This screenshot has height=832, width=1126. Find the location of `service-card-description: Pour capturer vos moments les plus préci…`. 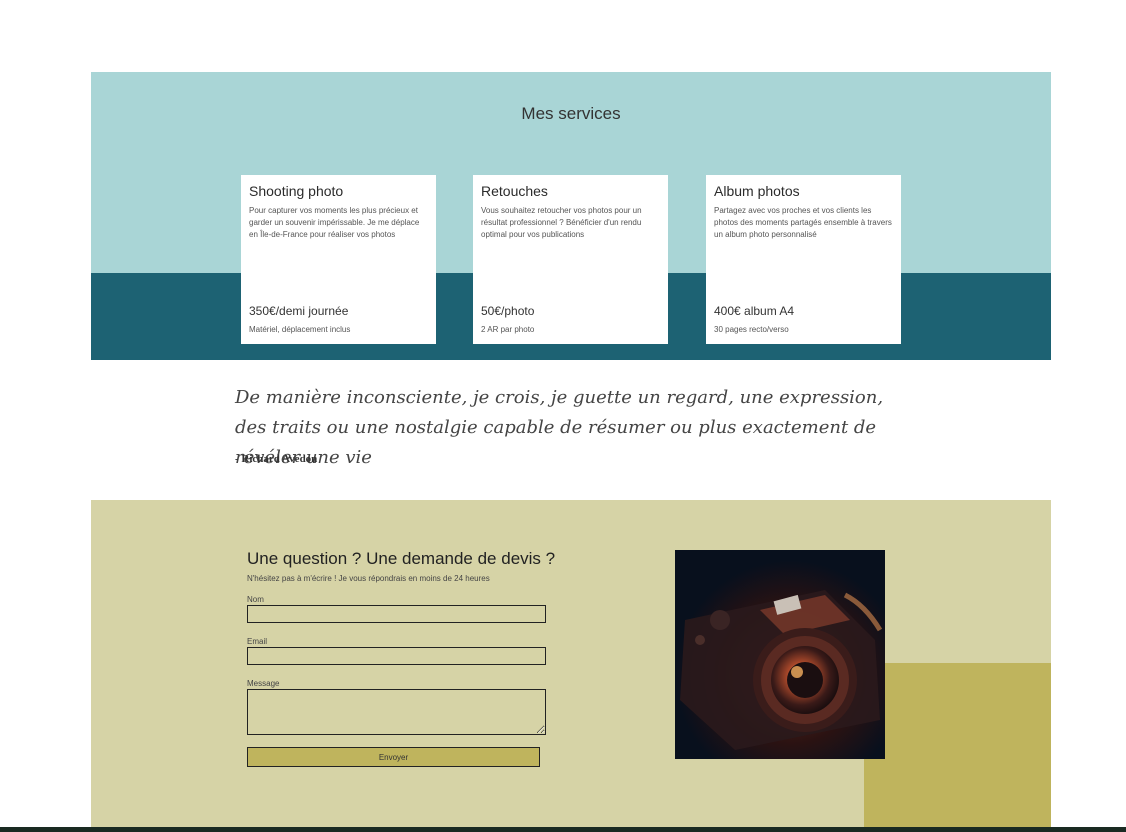

service-card-description: Pour capturer vos moments les plus préci… is located at coordinates (334, 222).